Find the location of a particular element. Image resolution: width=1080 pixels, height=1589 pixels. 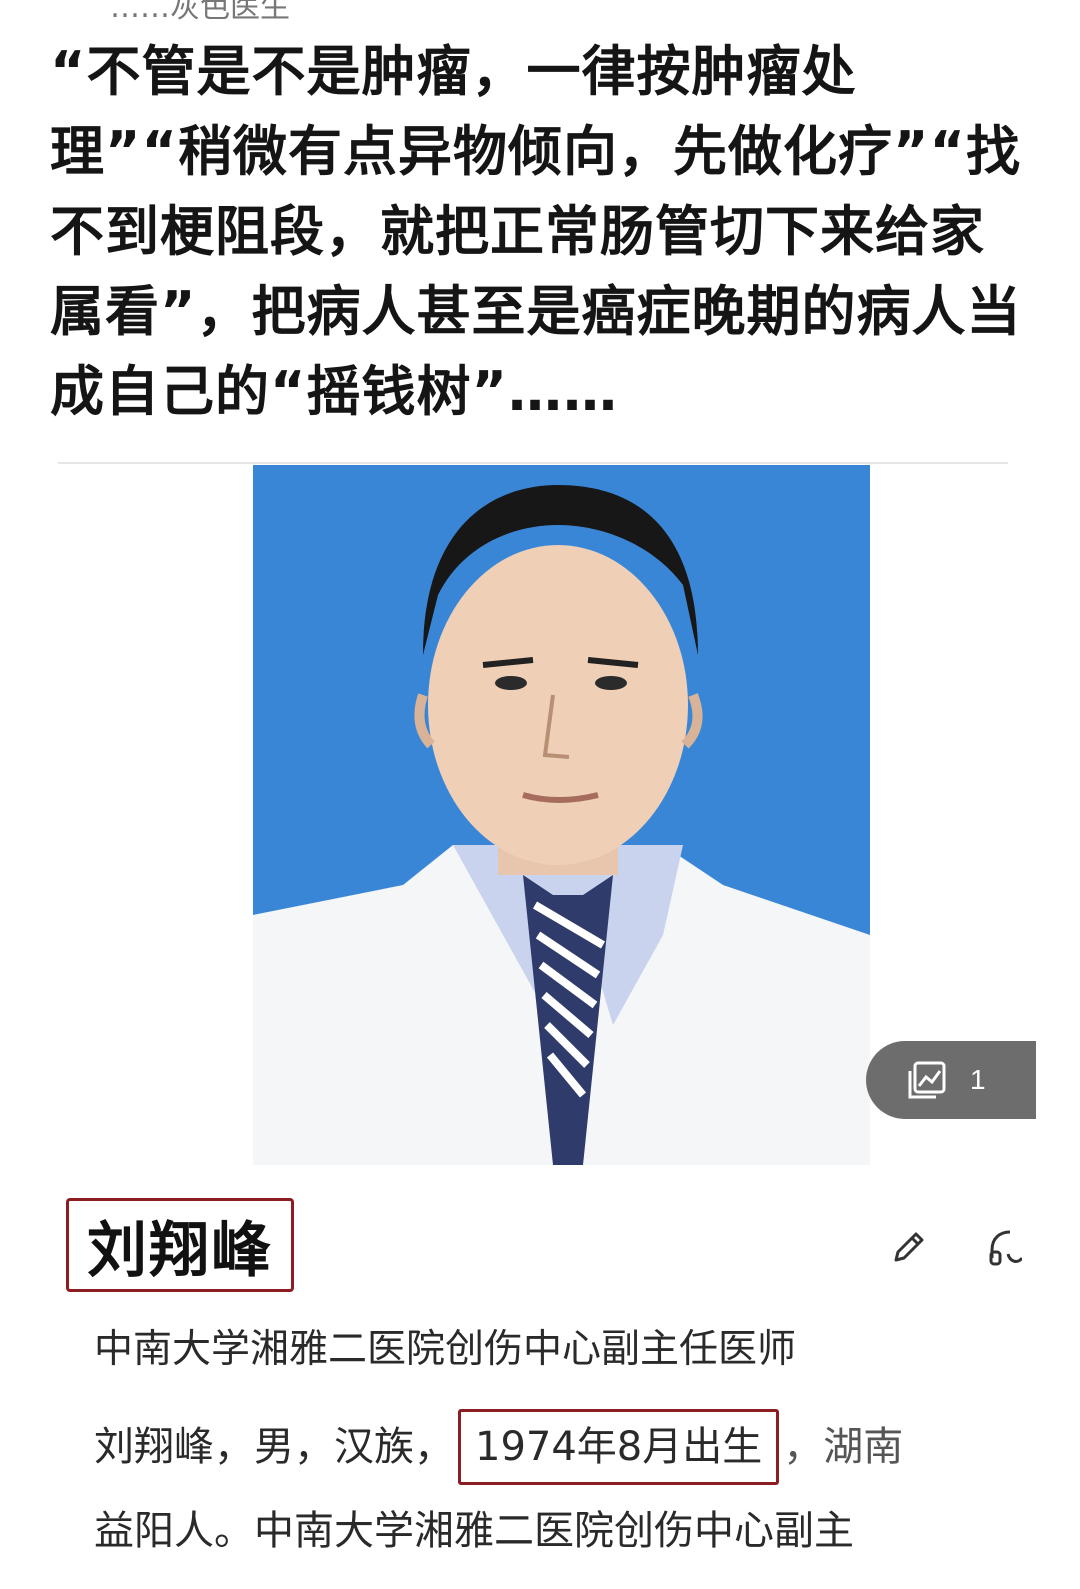

top-cropped-text: ……灰色医生 is located at coordinates (540, 10).